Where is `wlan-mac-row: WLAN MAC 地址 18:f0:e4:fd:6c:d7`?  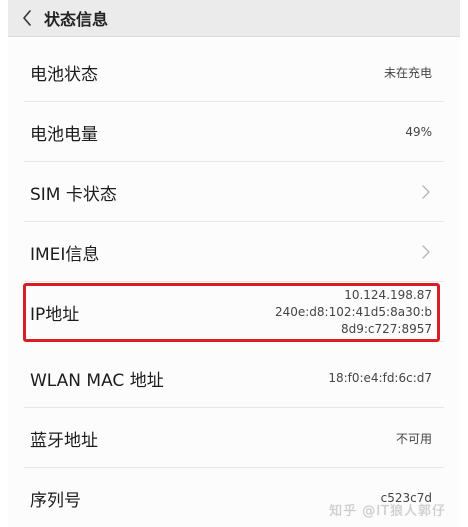 wlan-mac-row: WLAN MAC 地址 18:f0:e4:fd:6c:d7 is located at coordinates (234, 378).